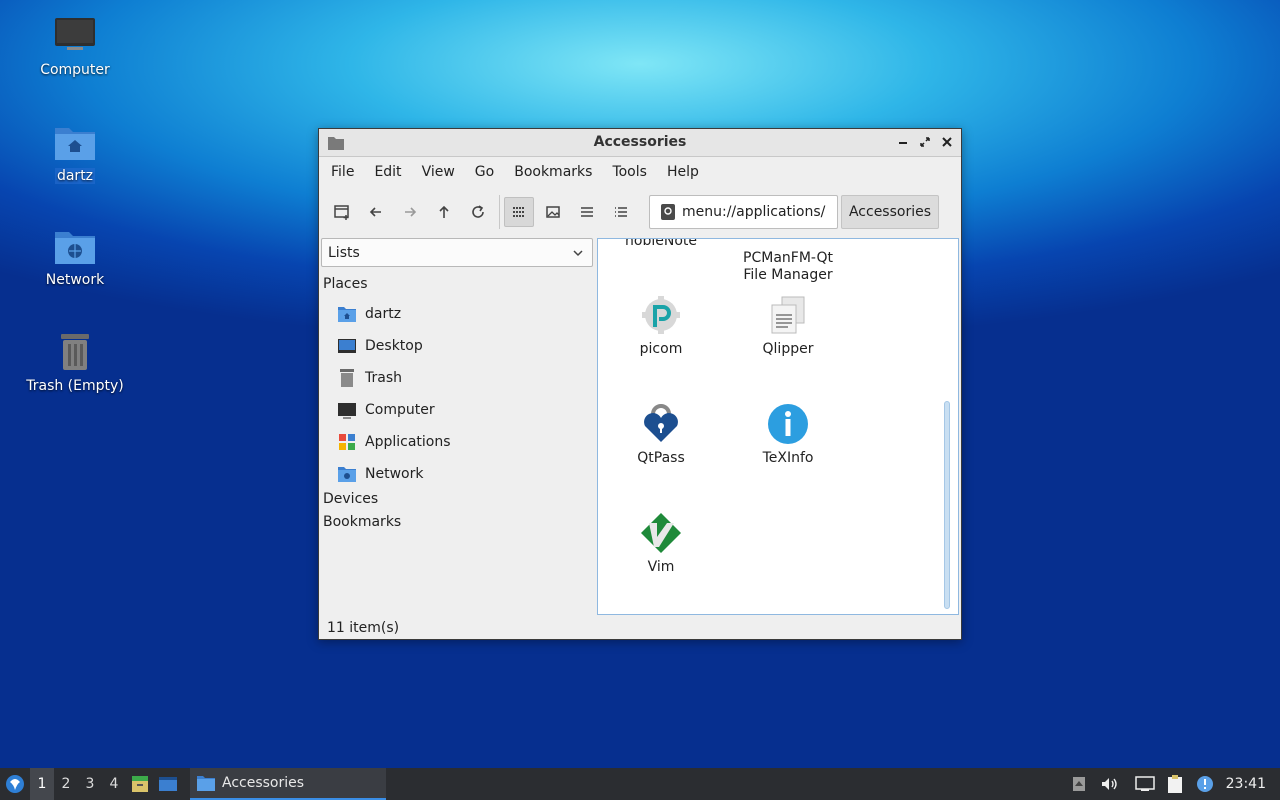 The width and height of the screenshot is (1280, 800). I want to click on forward-button, so click(410, 212).